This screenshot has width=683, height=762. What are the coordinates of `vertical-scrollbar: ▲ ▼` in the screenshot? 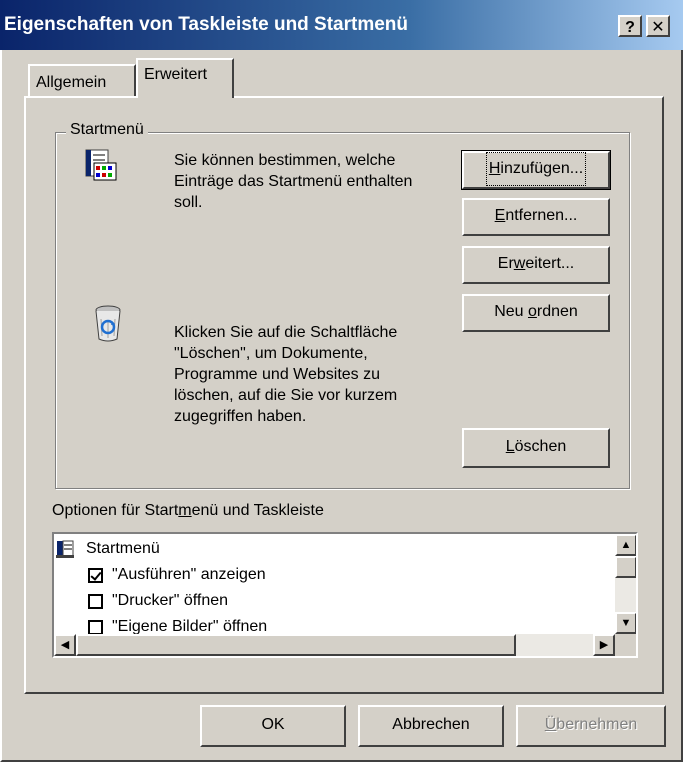 It's located at (625, 584).